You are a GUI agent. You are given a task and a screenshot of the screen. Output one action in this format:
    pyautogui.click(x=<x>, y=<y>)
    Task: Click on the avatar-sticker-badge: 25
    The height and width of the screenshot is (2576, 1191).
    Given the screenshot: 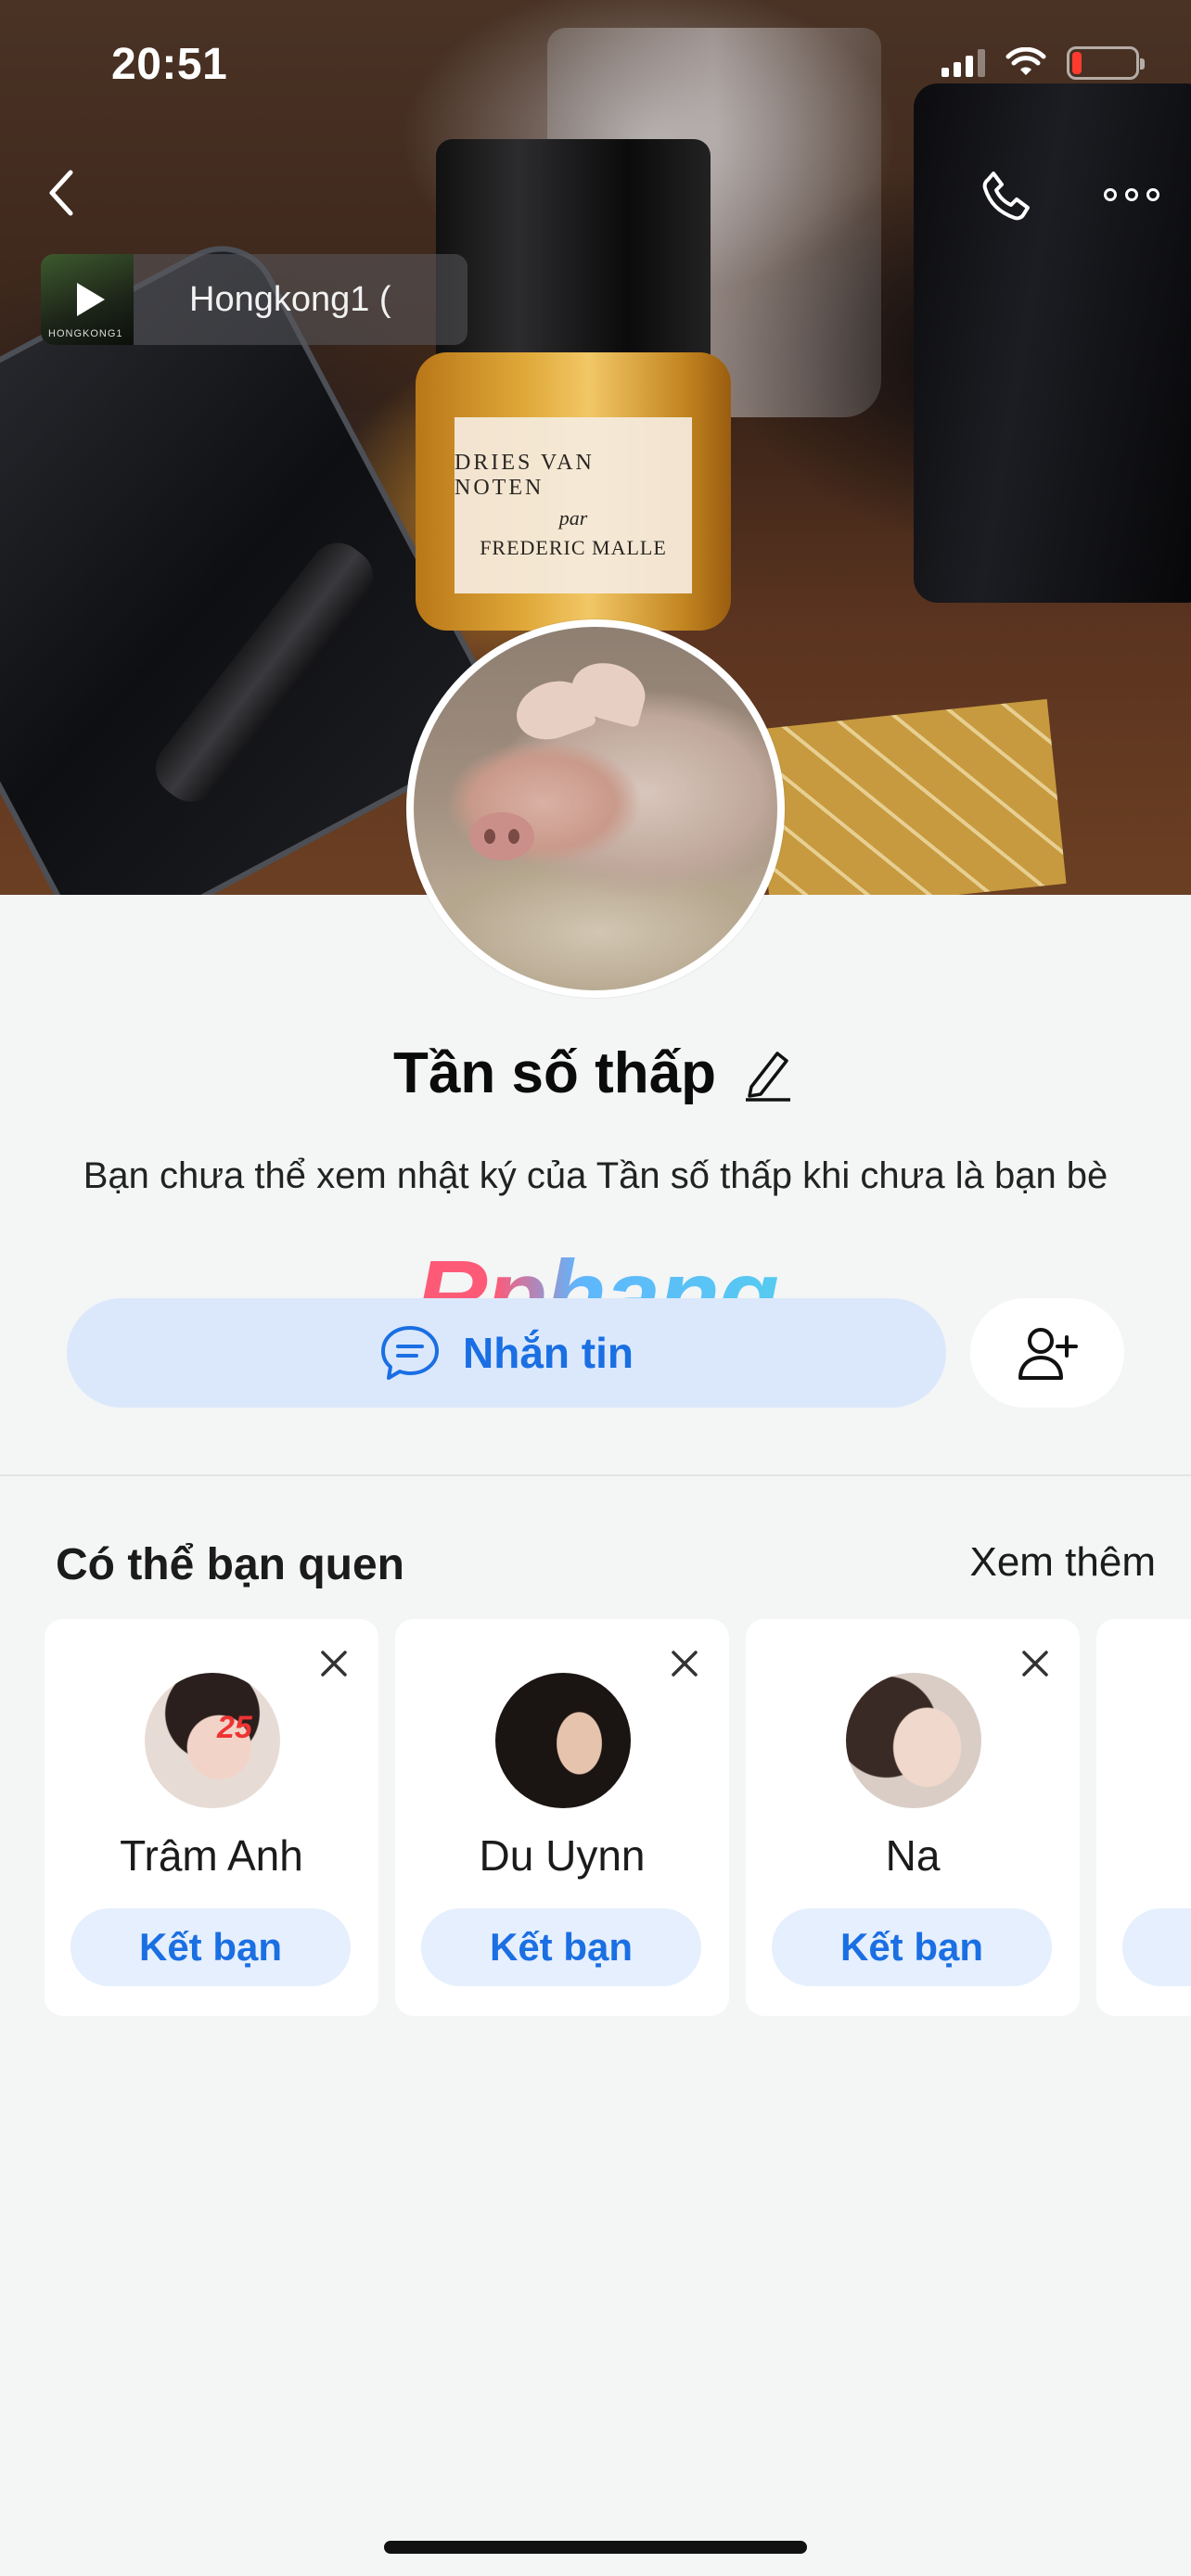 What is the action you would take?
    pyautogui.click(x=235, y=1727)
    